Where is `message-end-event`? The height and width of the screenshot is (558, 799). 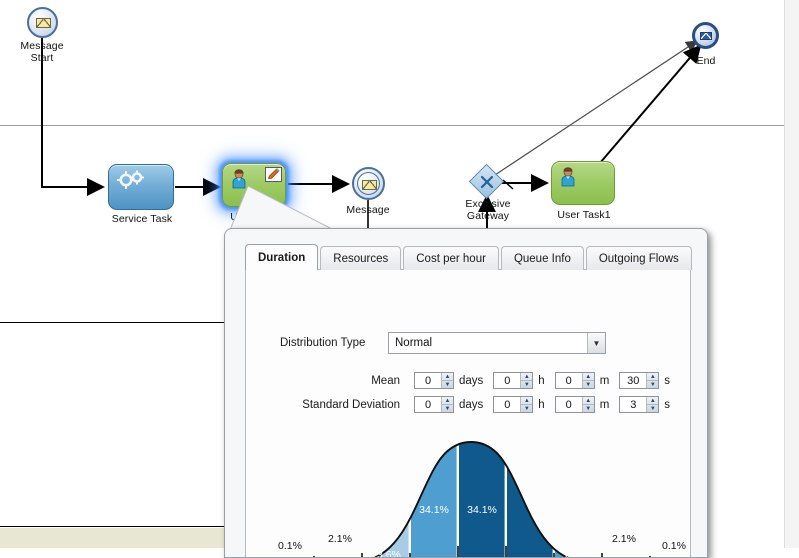
message-end-event is located at coordinates (705, 35).